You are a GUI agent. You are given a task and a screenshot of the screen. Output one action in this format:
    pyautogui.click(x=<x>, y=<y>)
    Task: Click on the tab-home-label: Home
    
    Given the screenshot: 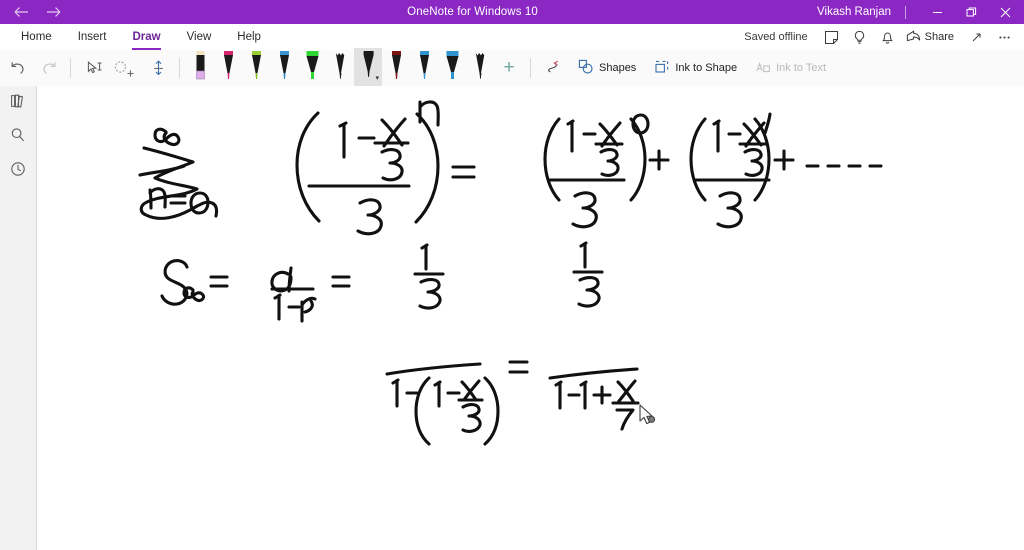 What is the action you would take?
    pyautogui.click(x=36, y=36)
    